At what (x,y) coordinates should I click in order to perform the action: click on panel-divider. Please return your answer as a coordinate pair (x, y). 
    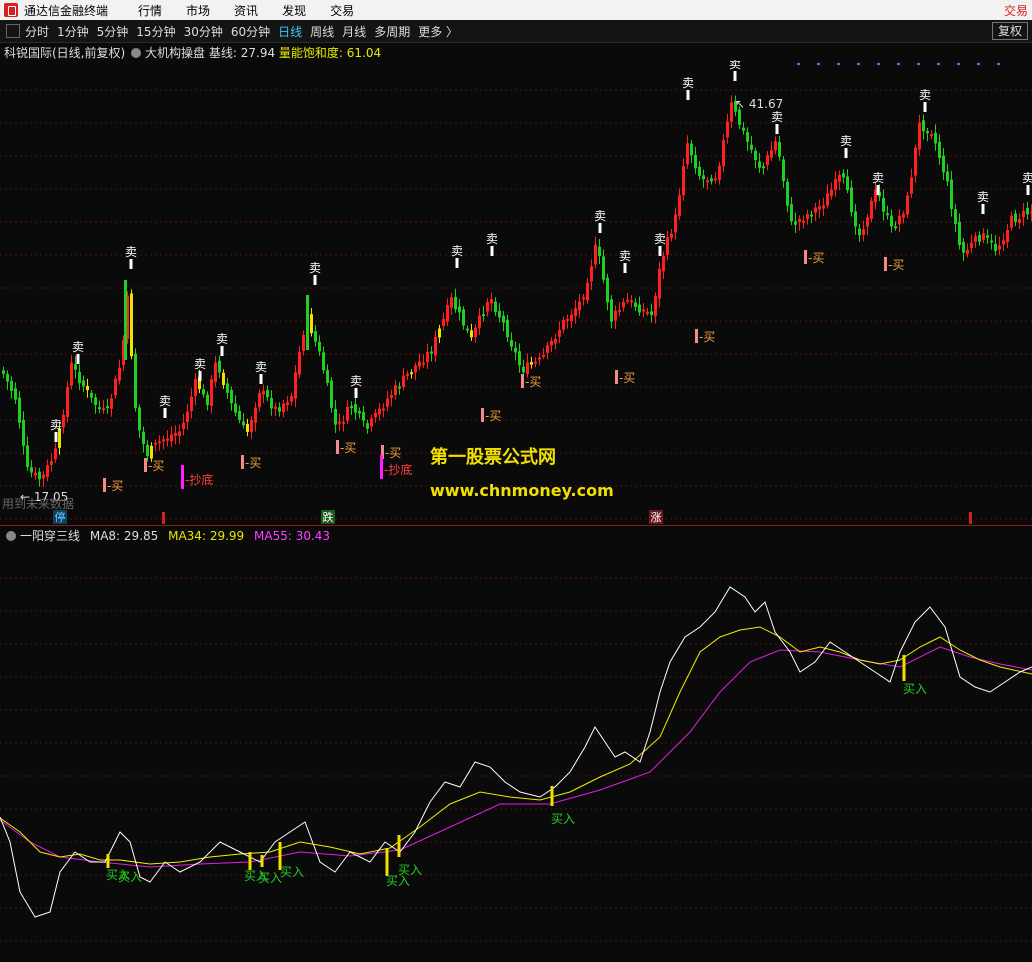
    Looking at the image, I should click on (516, 525).